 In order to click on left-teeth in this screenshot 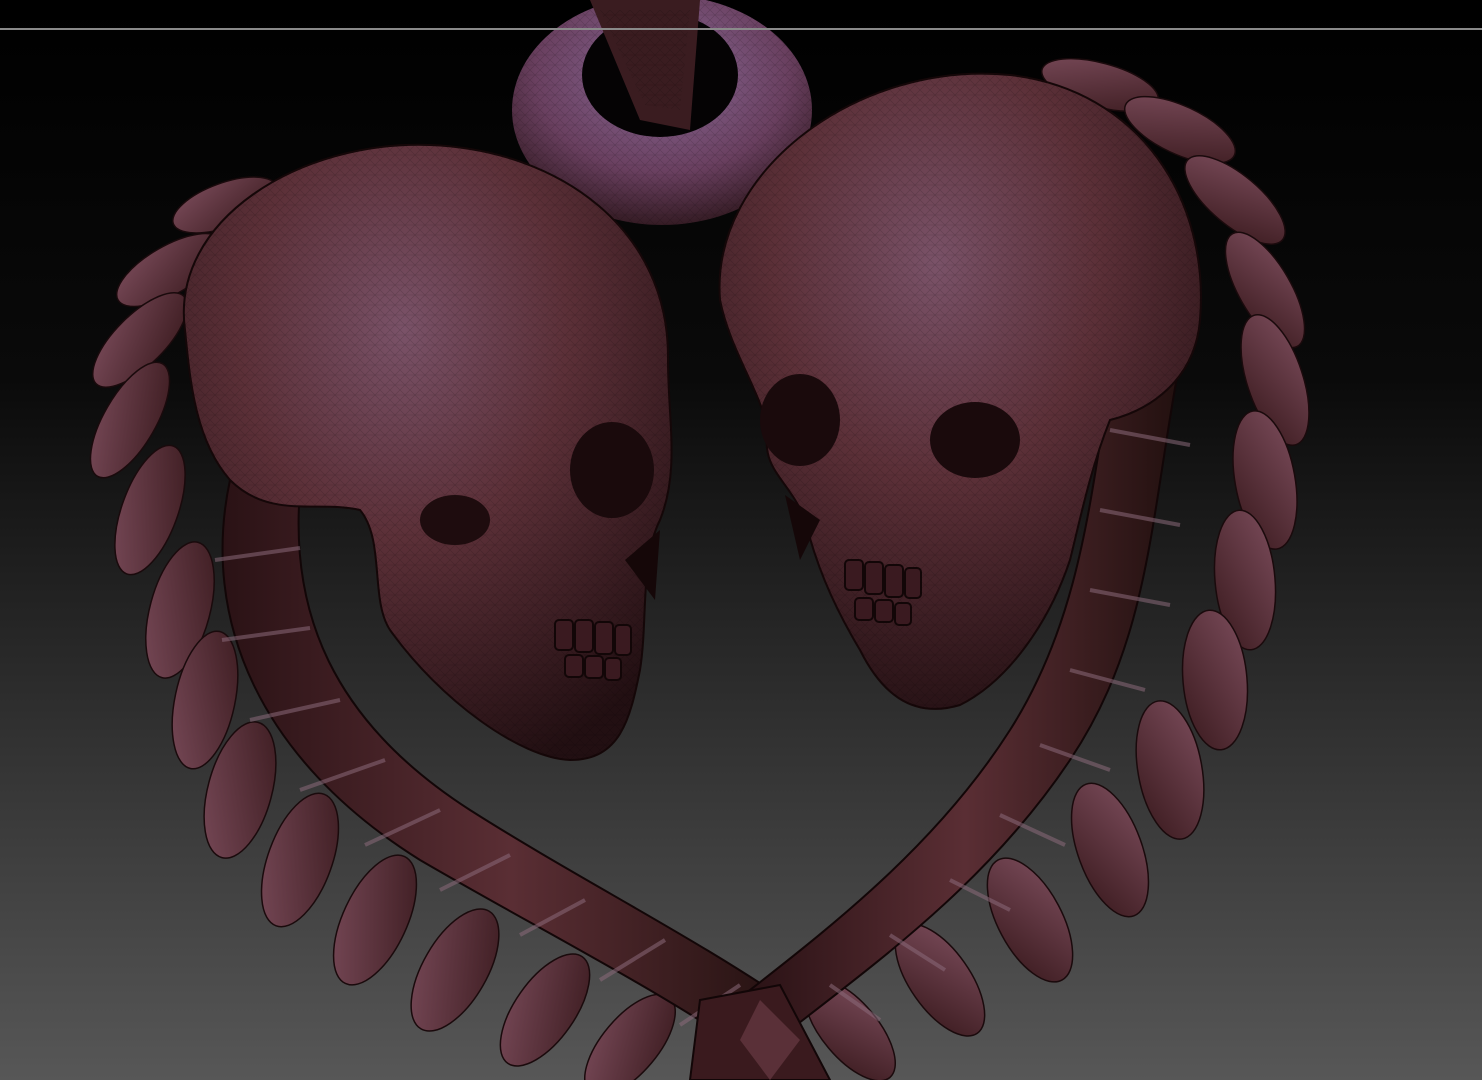, I will do `click(593, 650)`.